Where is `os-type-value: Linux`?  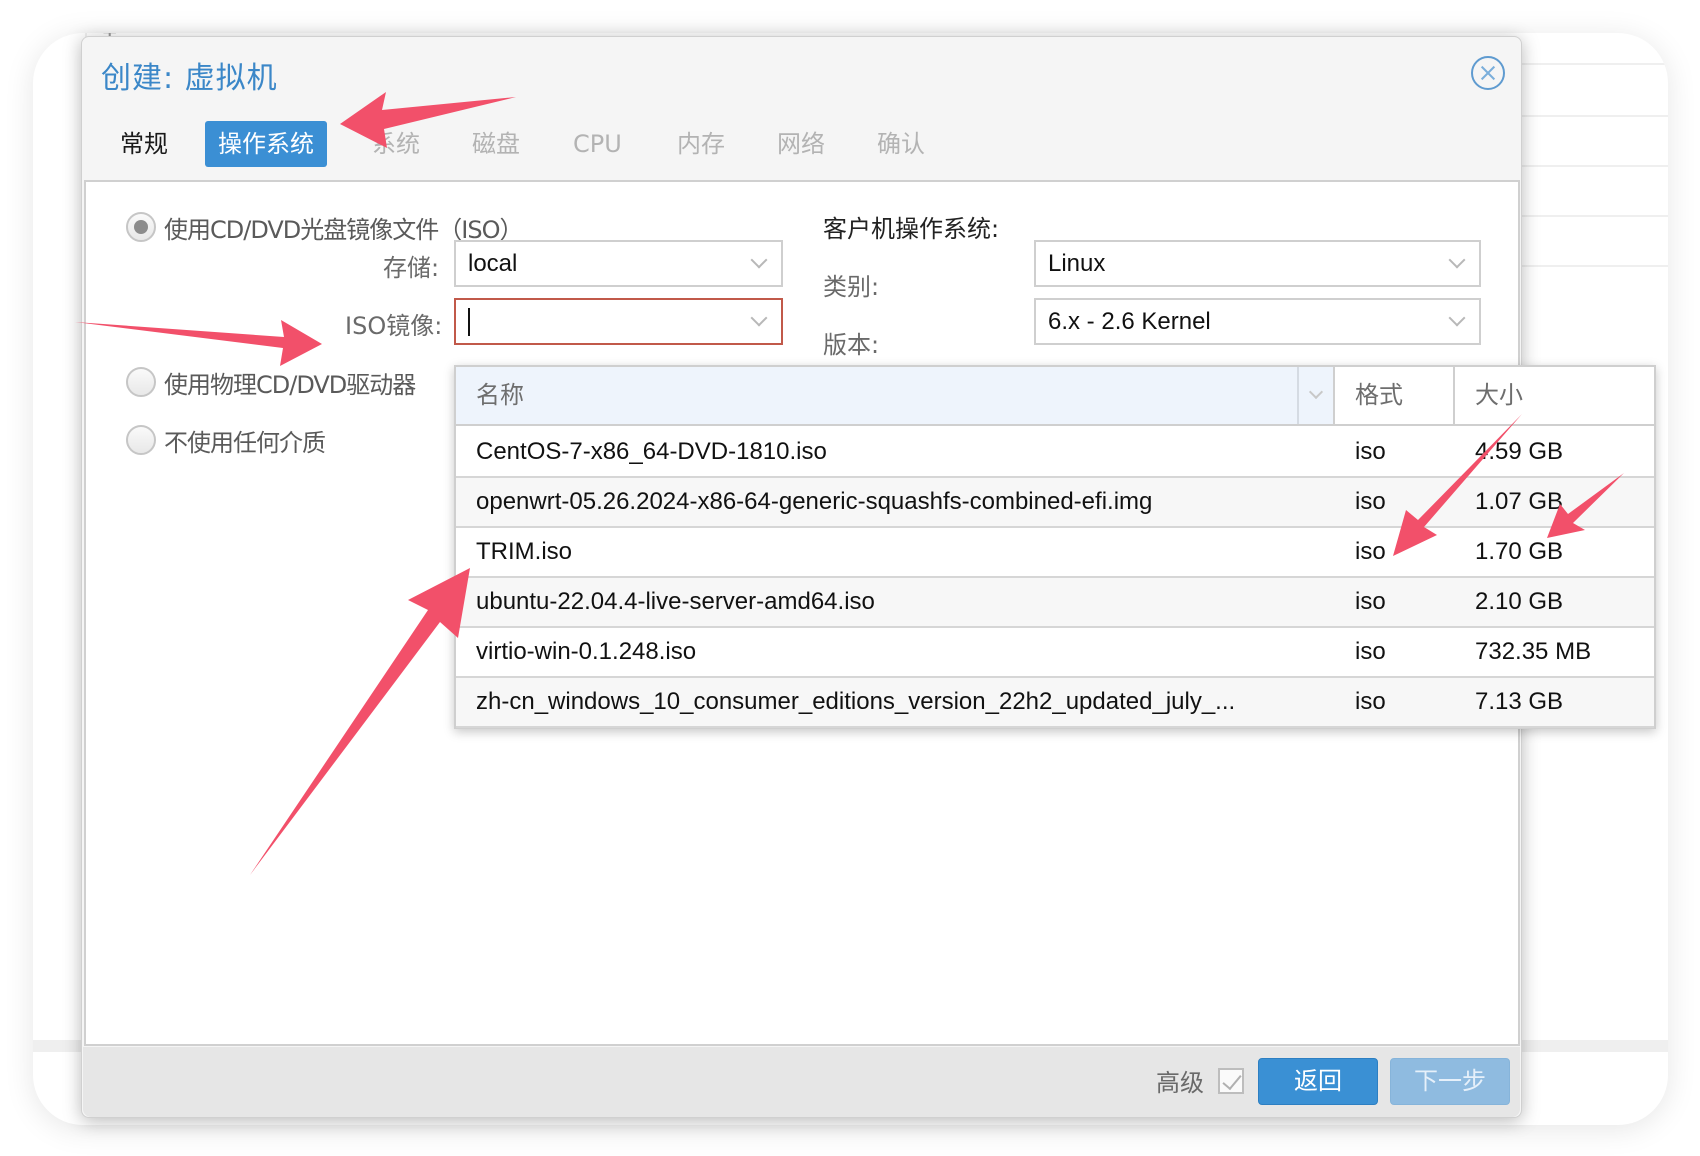
os-type-value: Linux is located at coordinates (1077, 263).